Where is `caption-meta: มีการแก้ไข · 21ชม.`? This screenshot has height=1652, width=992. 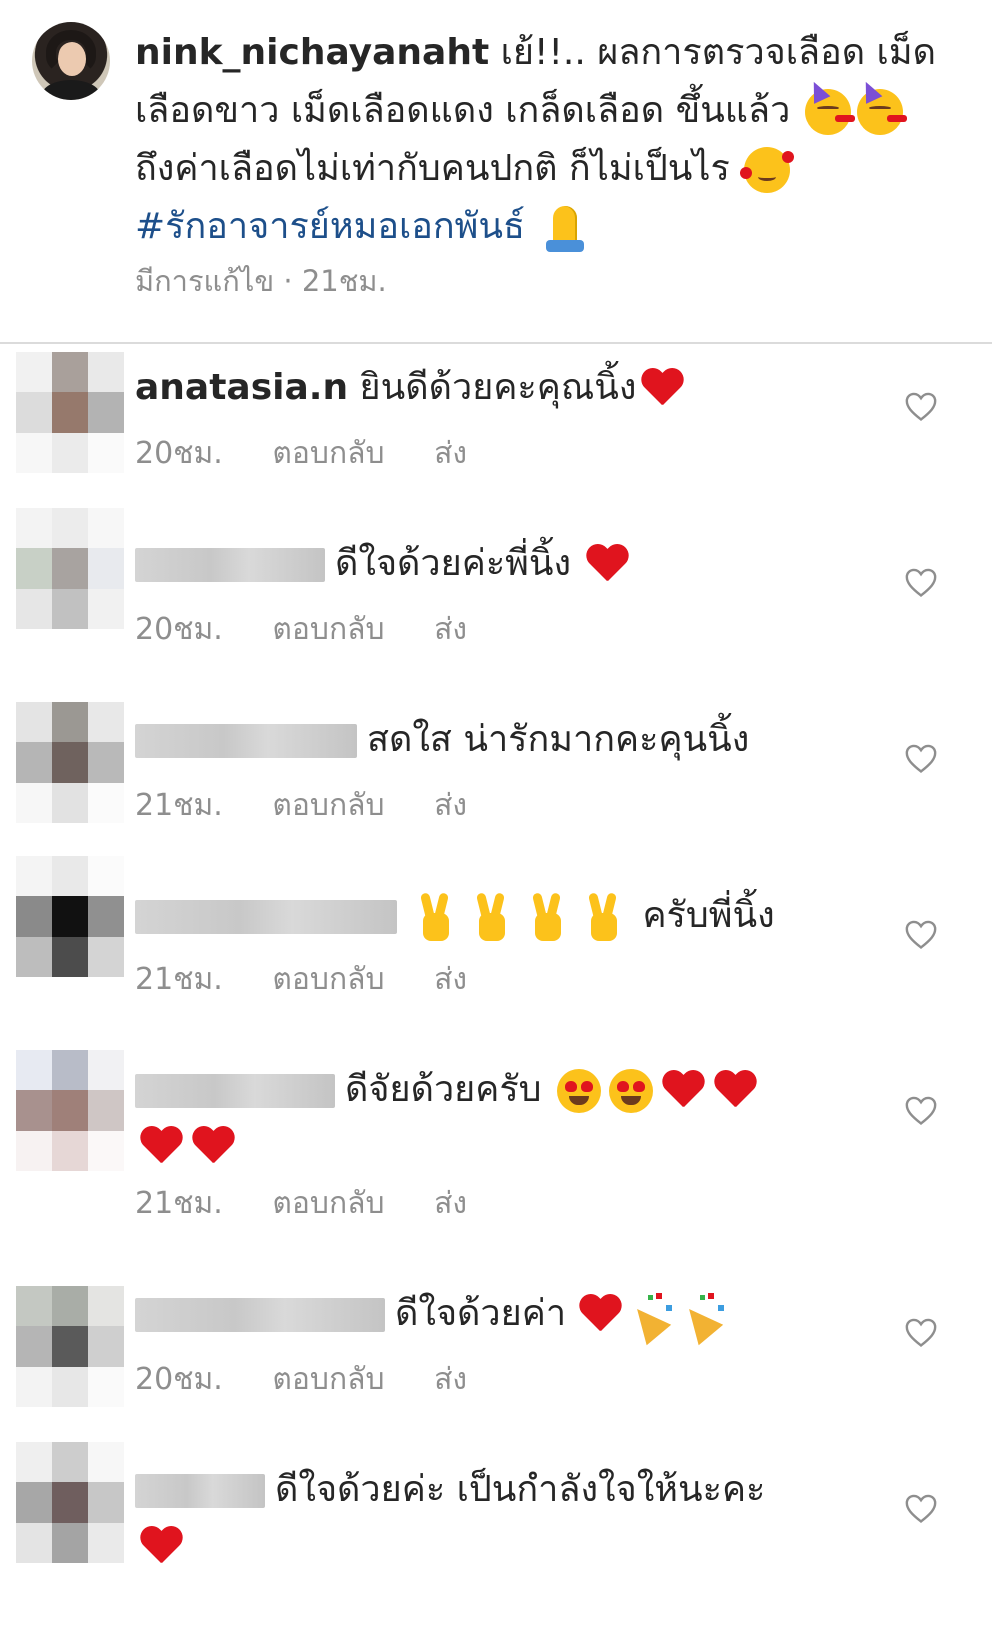 caption-meta: มีการแก้ไข · 21ชม. is located at coordinates (261, 281).